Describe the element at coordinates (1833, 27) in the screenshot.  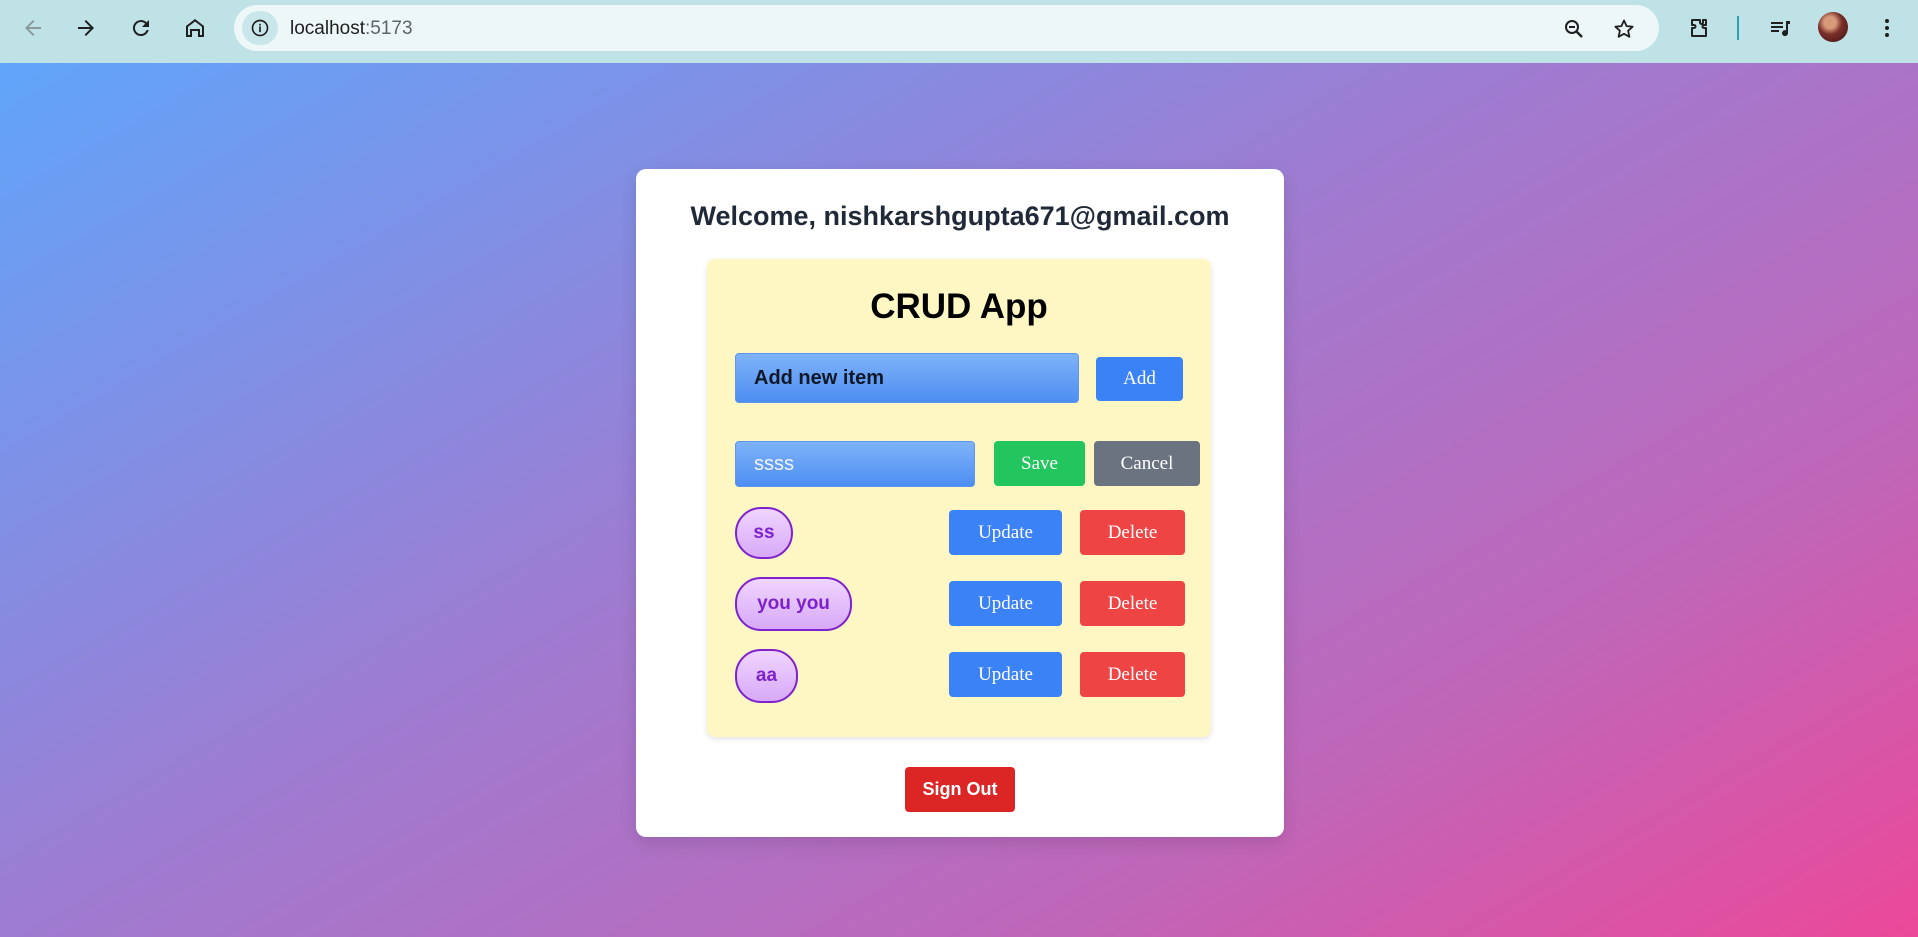
I see `profile-avatar` at that location.